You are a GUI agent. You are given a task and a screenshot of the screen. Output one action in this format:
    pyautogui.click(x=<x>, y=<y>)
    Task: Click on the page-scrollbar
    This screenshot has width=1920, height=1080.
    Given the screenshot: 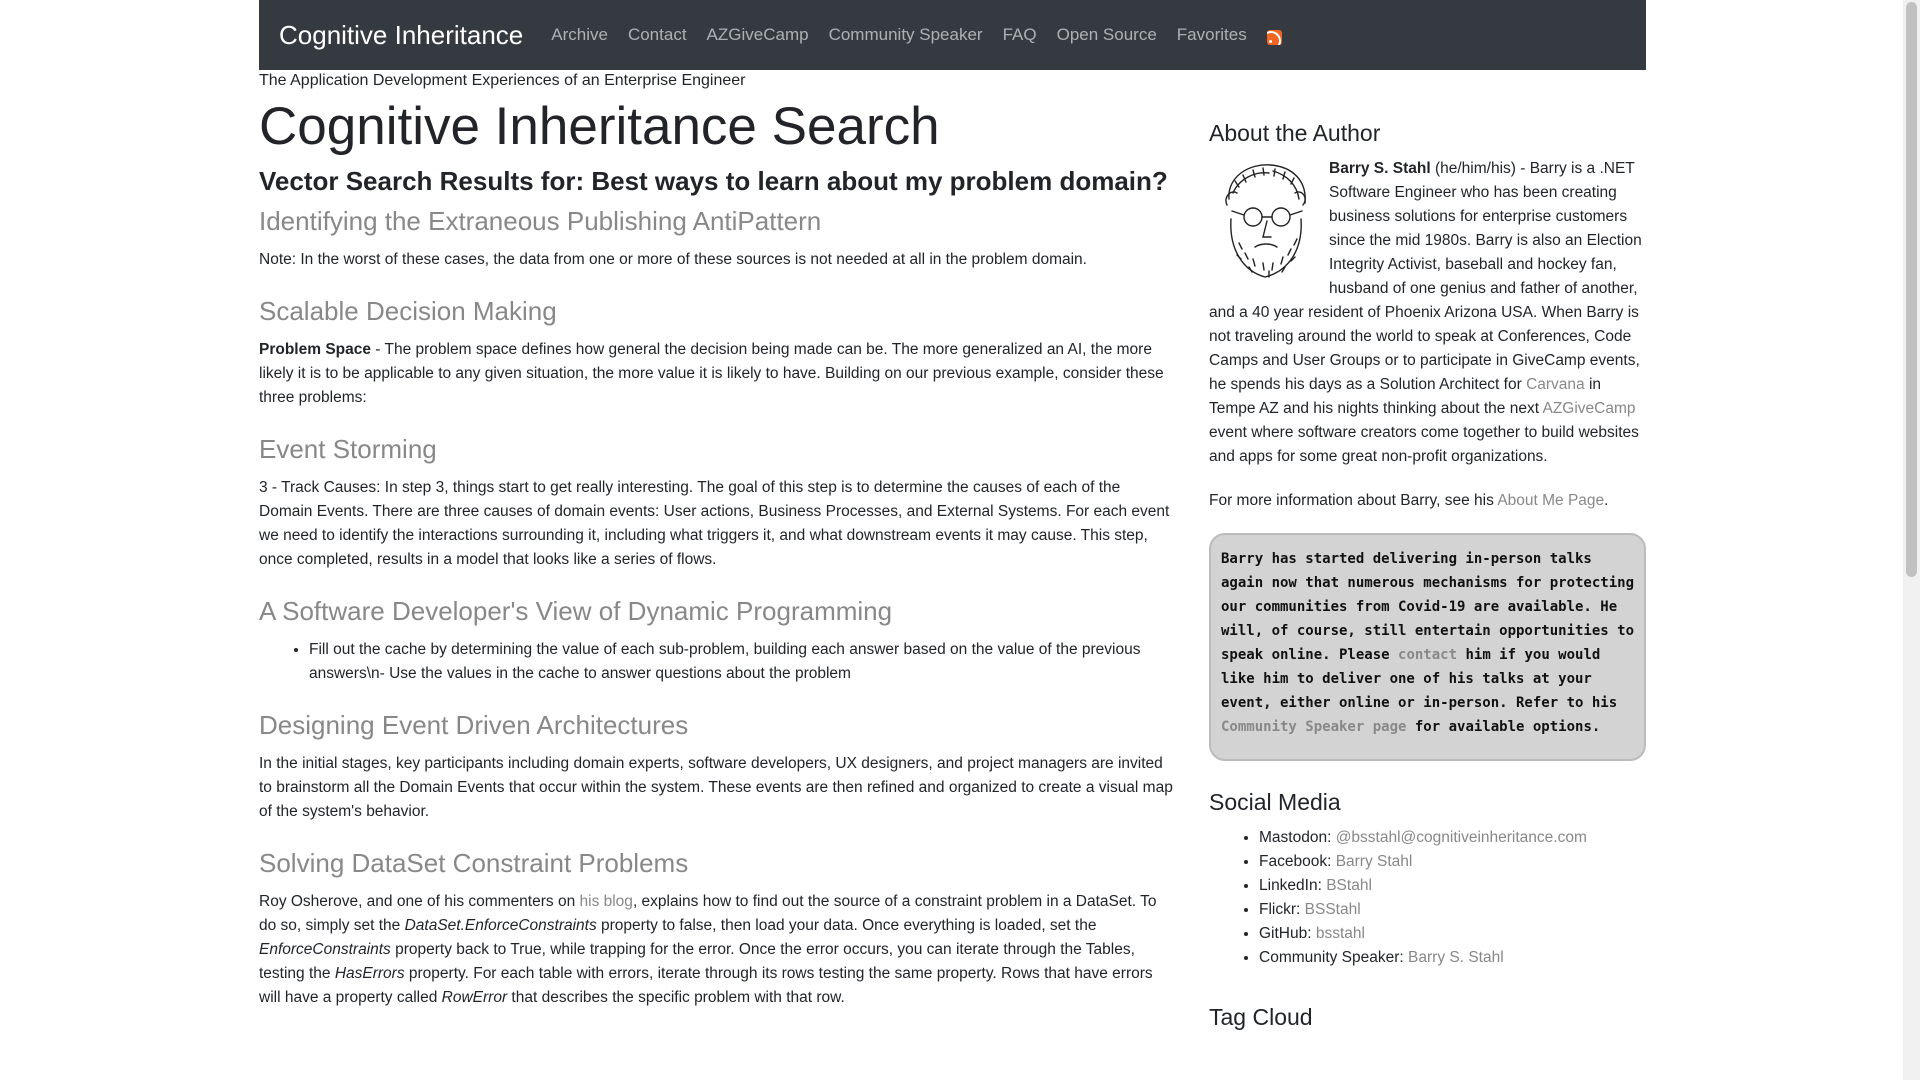 What is the action you would take?
    pyautogui.click(x=1911, y=540)
    